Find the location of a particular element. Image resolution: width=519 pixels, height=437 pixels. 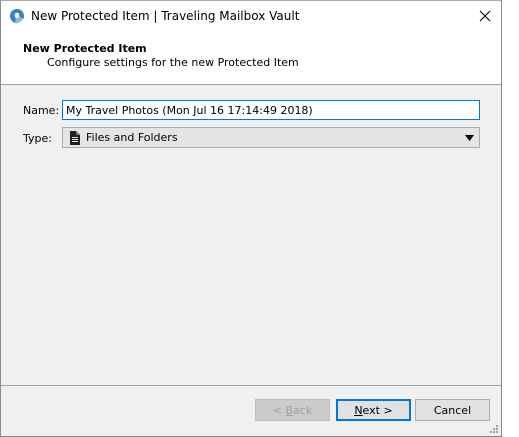

back-button-mnemonic: B is located at coordinates (289, 410).